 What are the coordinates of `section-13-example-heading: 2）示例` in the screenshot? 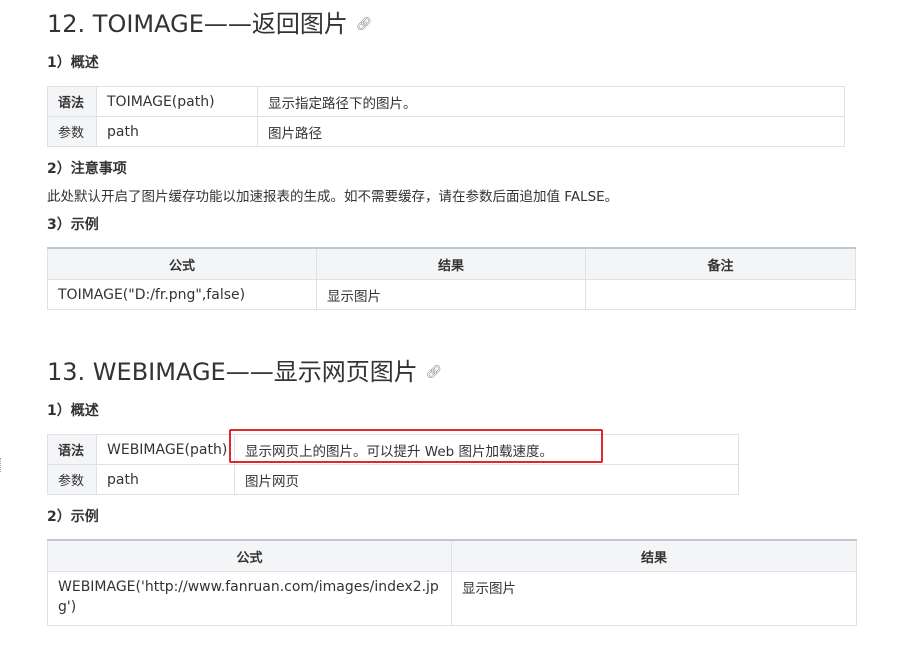 It's located at (73, 517).